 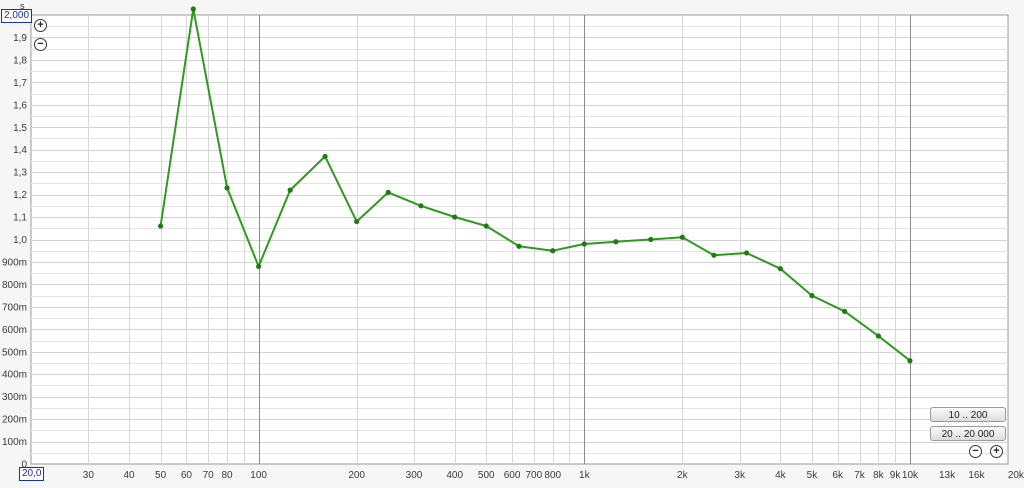 What do you see at coordinates (683, 475) in the screenshot?
I see `x-tick-label: 2k` at bounding box center [683, 475].